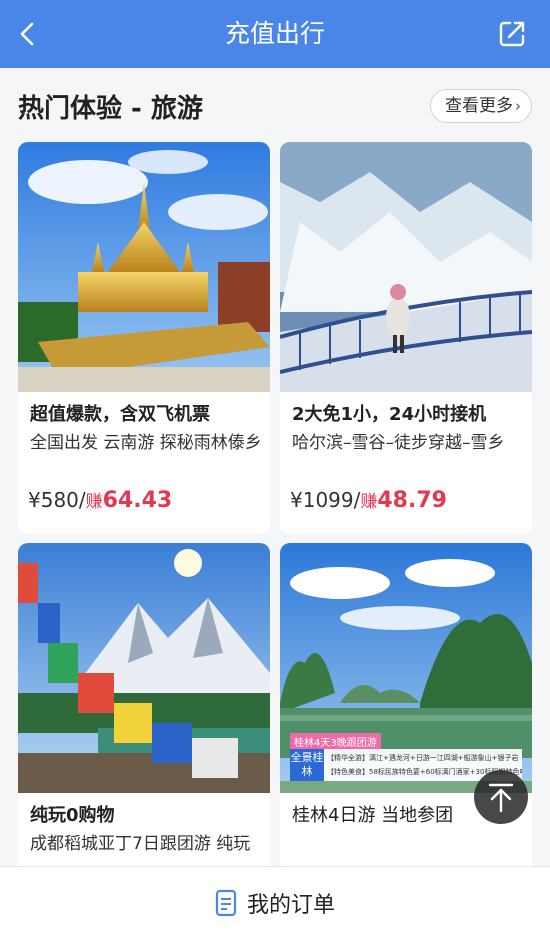 The height and width of the screenshot is (950, 550). What do you see at coordinates (120, 414) in the screenshot?
I see `card-title: 超值爆款，含双飞机票` at bounding box center [120, 414].